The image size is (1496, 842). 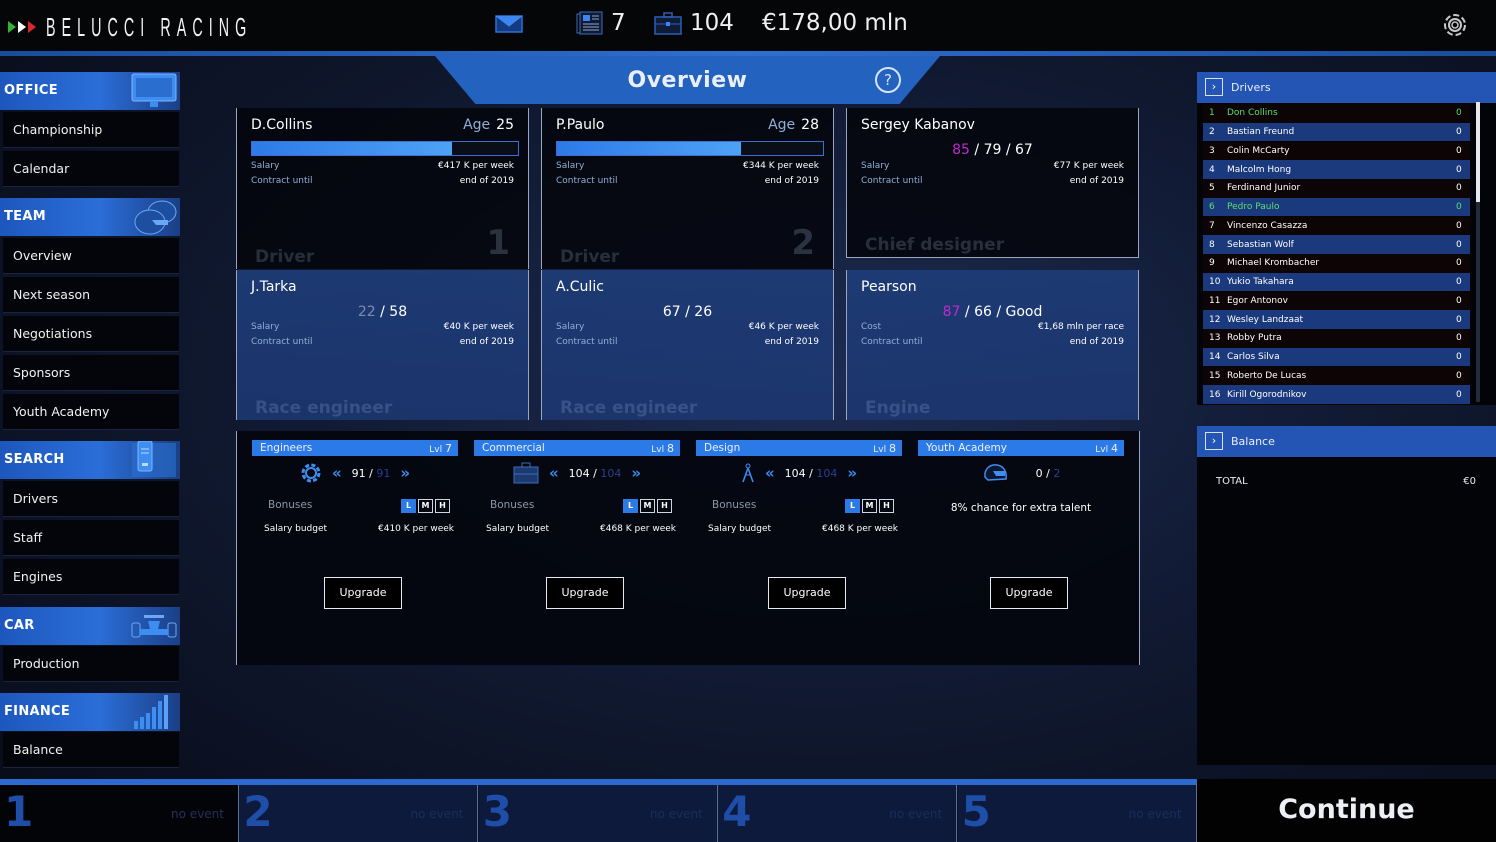 I want to click on driver-number: 2, so click(x=803, y=243).